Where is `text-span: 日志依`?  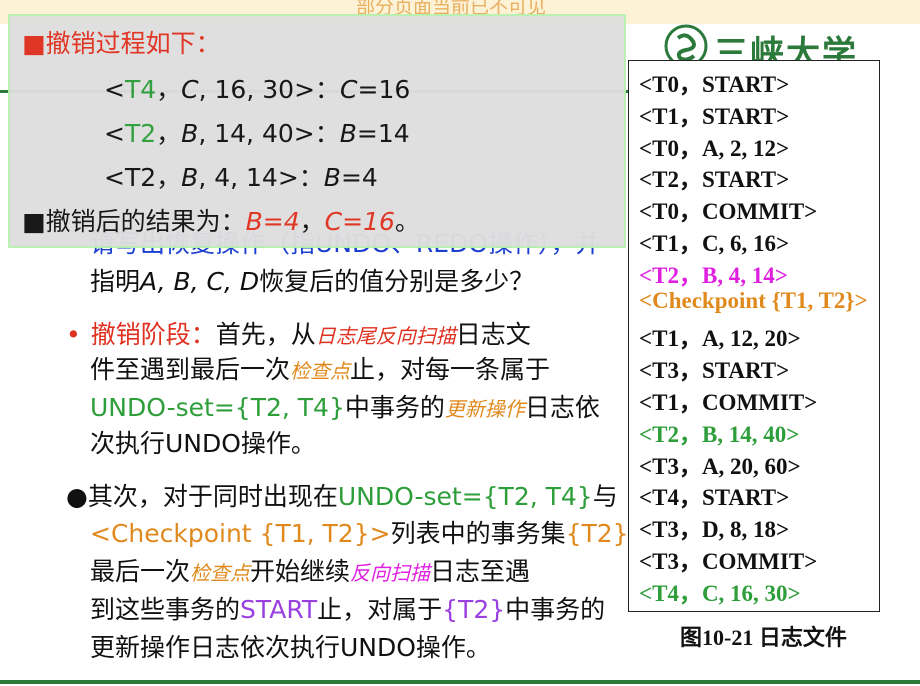 text-span: 日志依 is located at coordinates (562, 407).